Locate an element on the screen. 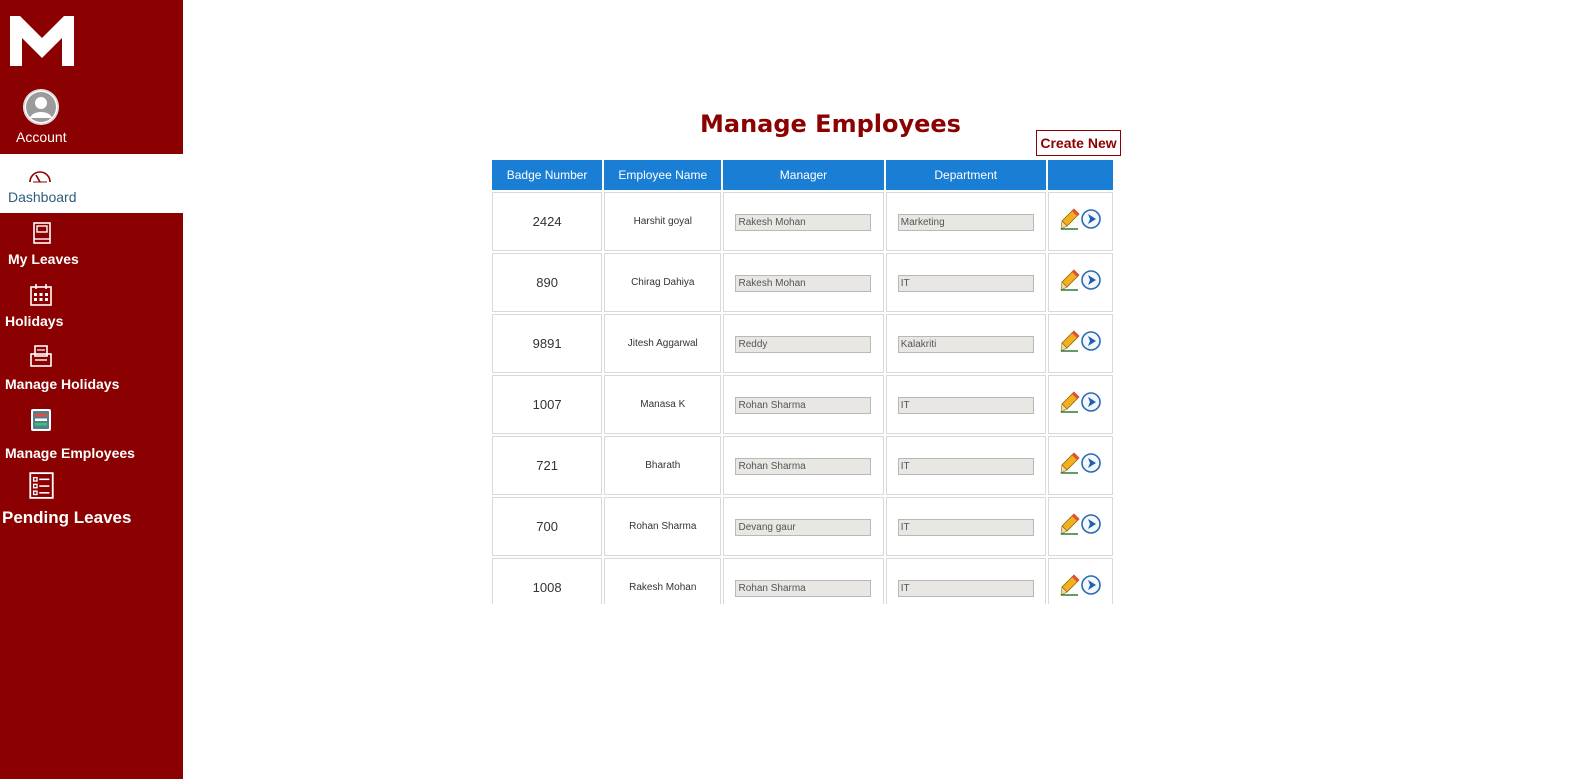 The height and width of the screenshot is (779, 1582). table-row: 721 Bharath Rohan Sharma IT is located at coordinates (802, 465).